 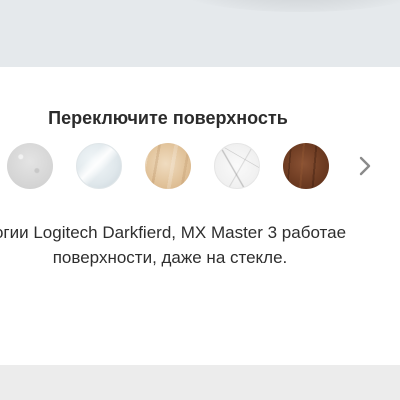 I want to click on surface-swatch-dark-wood, so click(x=306, y=166).